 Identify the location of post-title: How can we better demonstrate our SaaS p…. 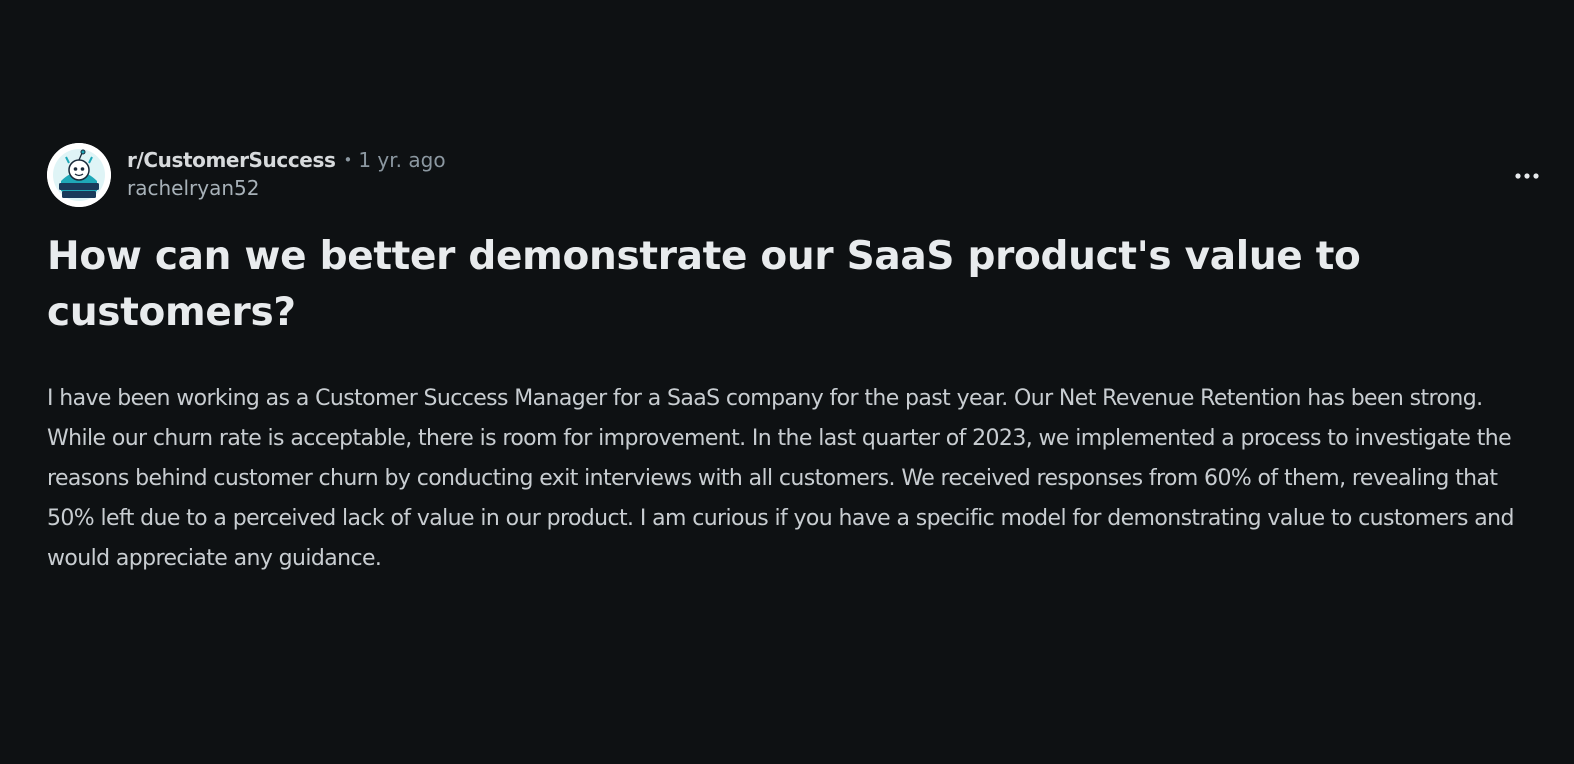
(782, 285).